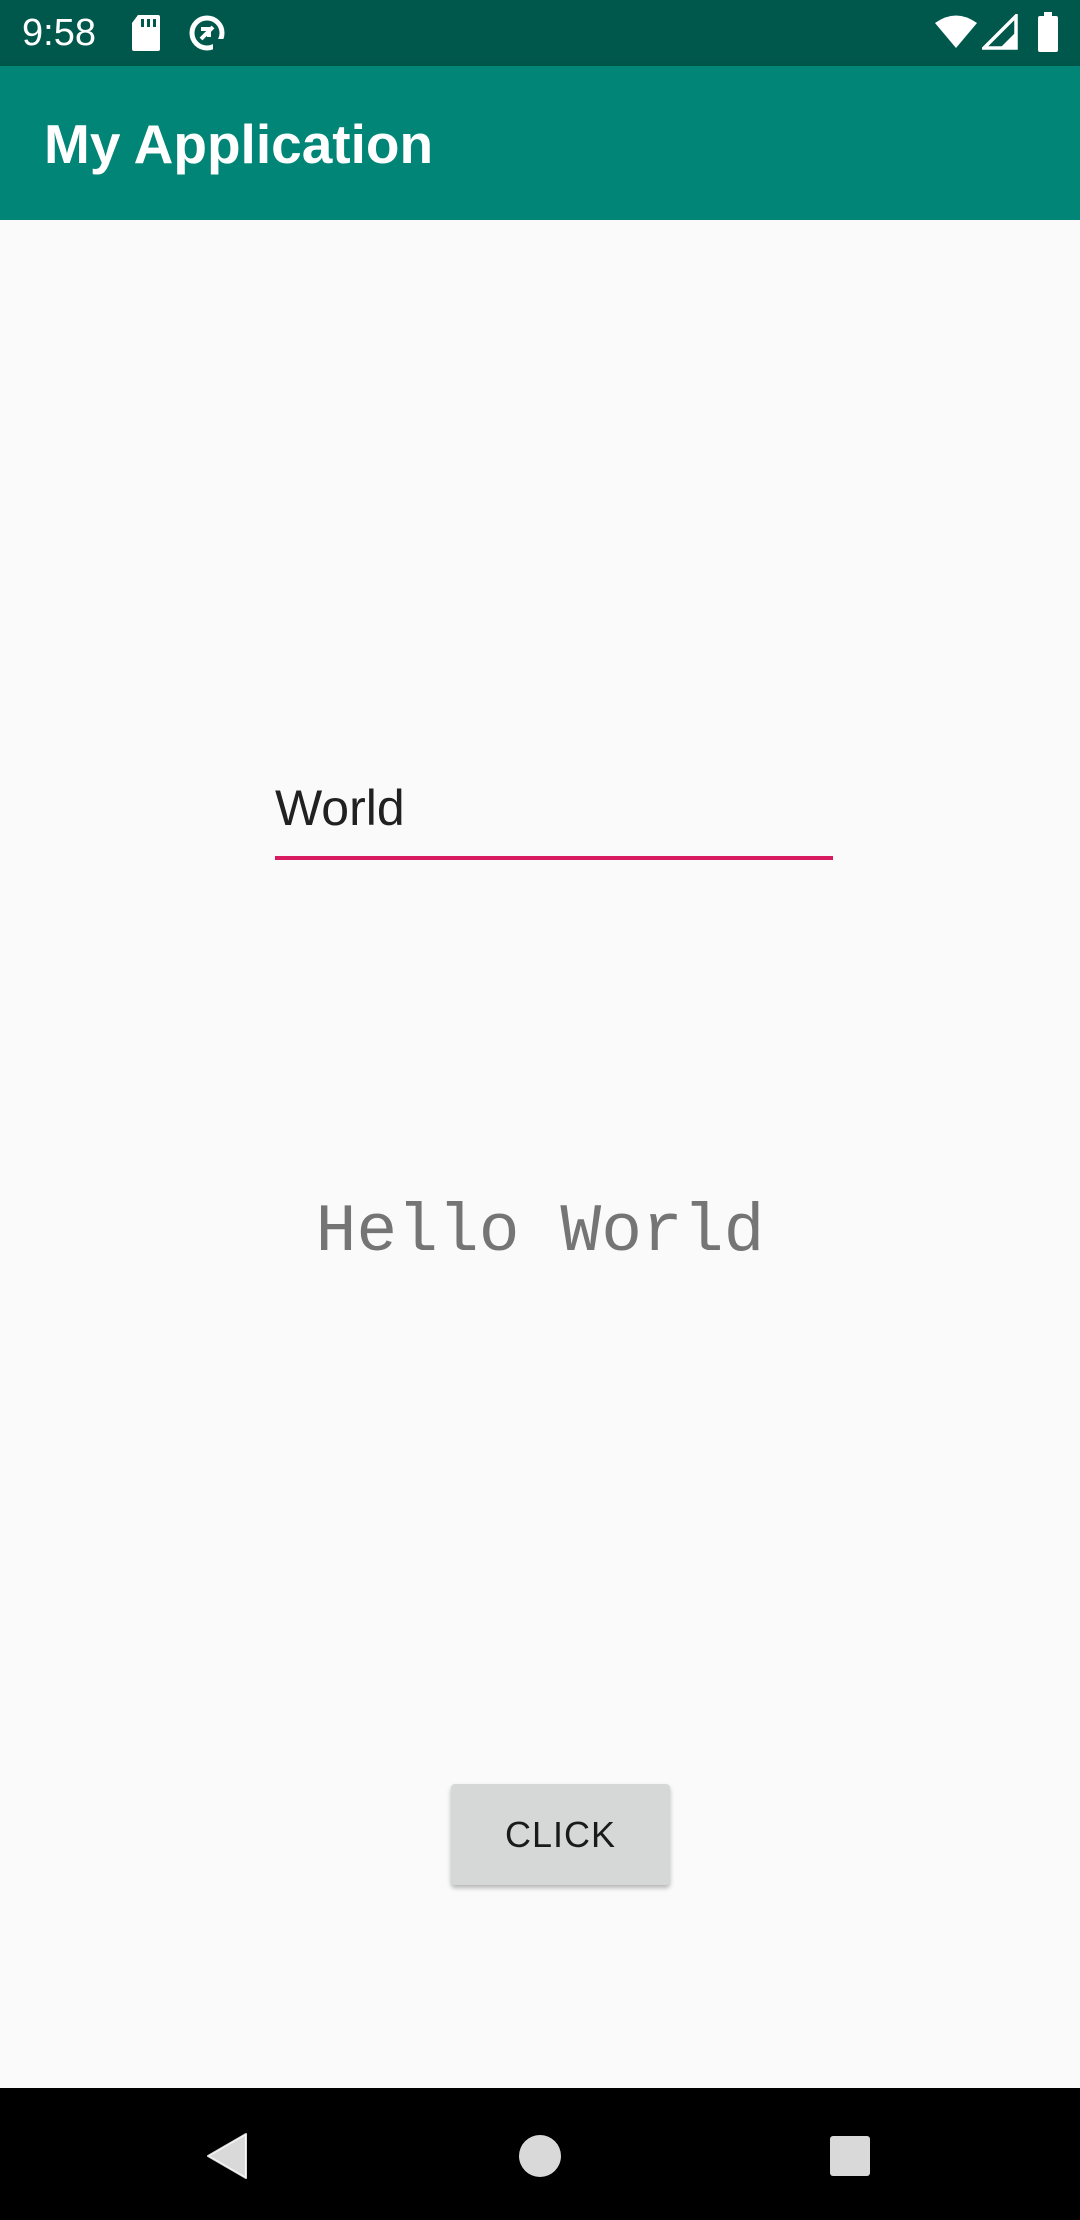 The height and width of the screenshot is (2220, 1080). Describe the element at coordinates (226, 2156) in the screenshot. I see `back-icon` at that location.